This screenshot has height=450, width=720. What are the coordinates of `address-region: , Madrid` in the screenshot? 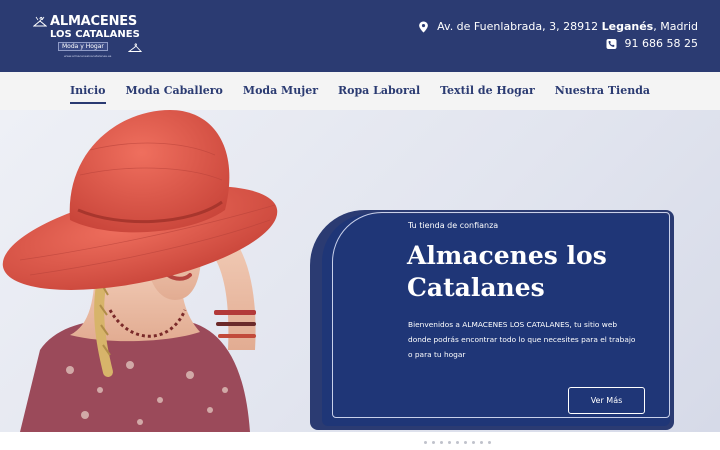 It's located at (675, 26).